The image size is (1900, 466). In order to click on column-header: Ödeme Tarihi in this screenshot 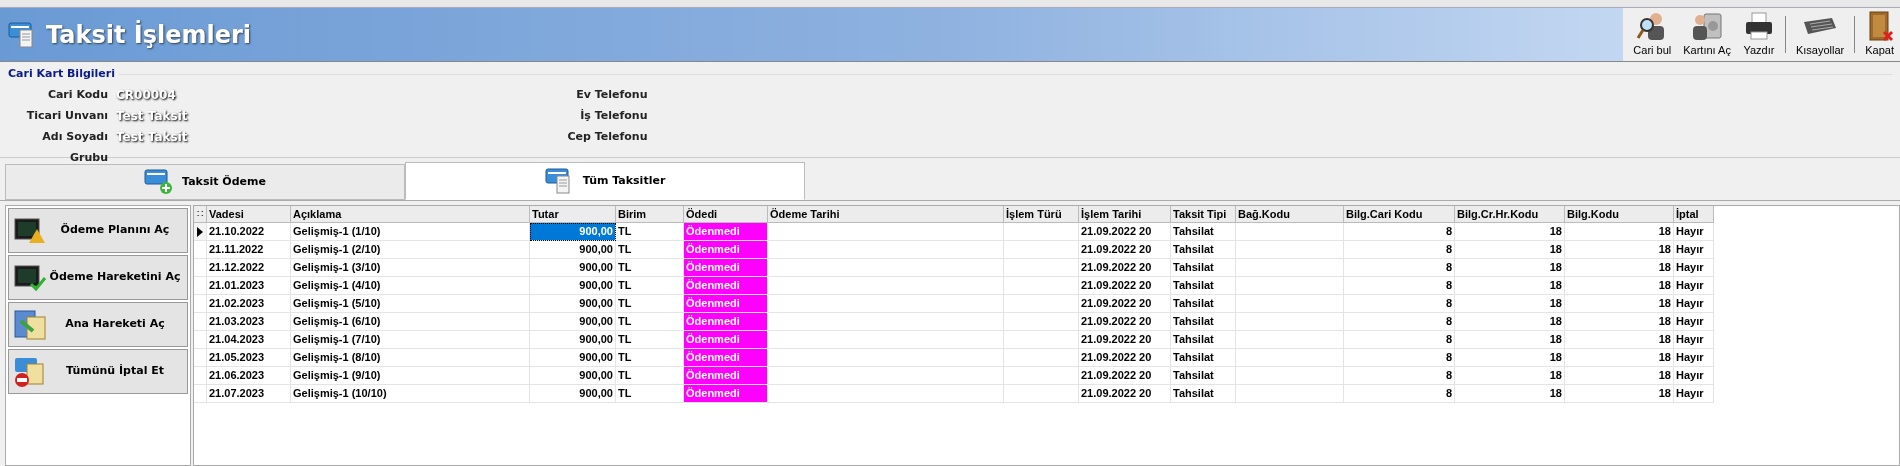, I will do `click(886, 214)`.